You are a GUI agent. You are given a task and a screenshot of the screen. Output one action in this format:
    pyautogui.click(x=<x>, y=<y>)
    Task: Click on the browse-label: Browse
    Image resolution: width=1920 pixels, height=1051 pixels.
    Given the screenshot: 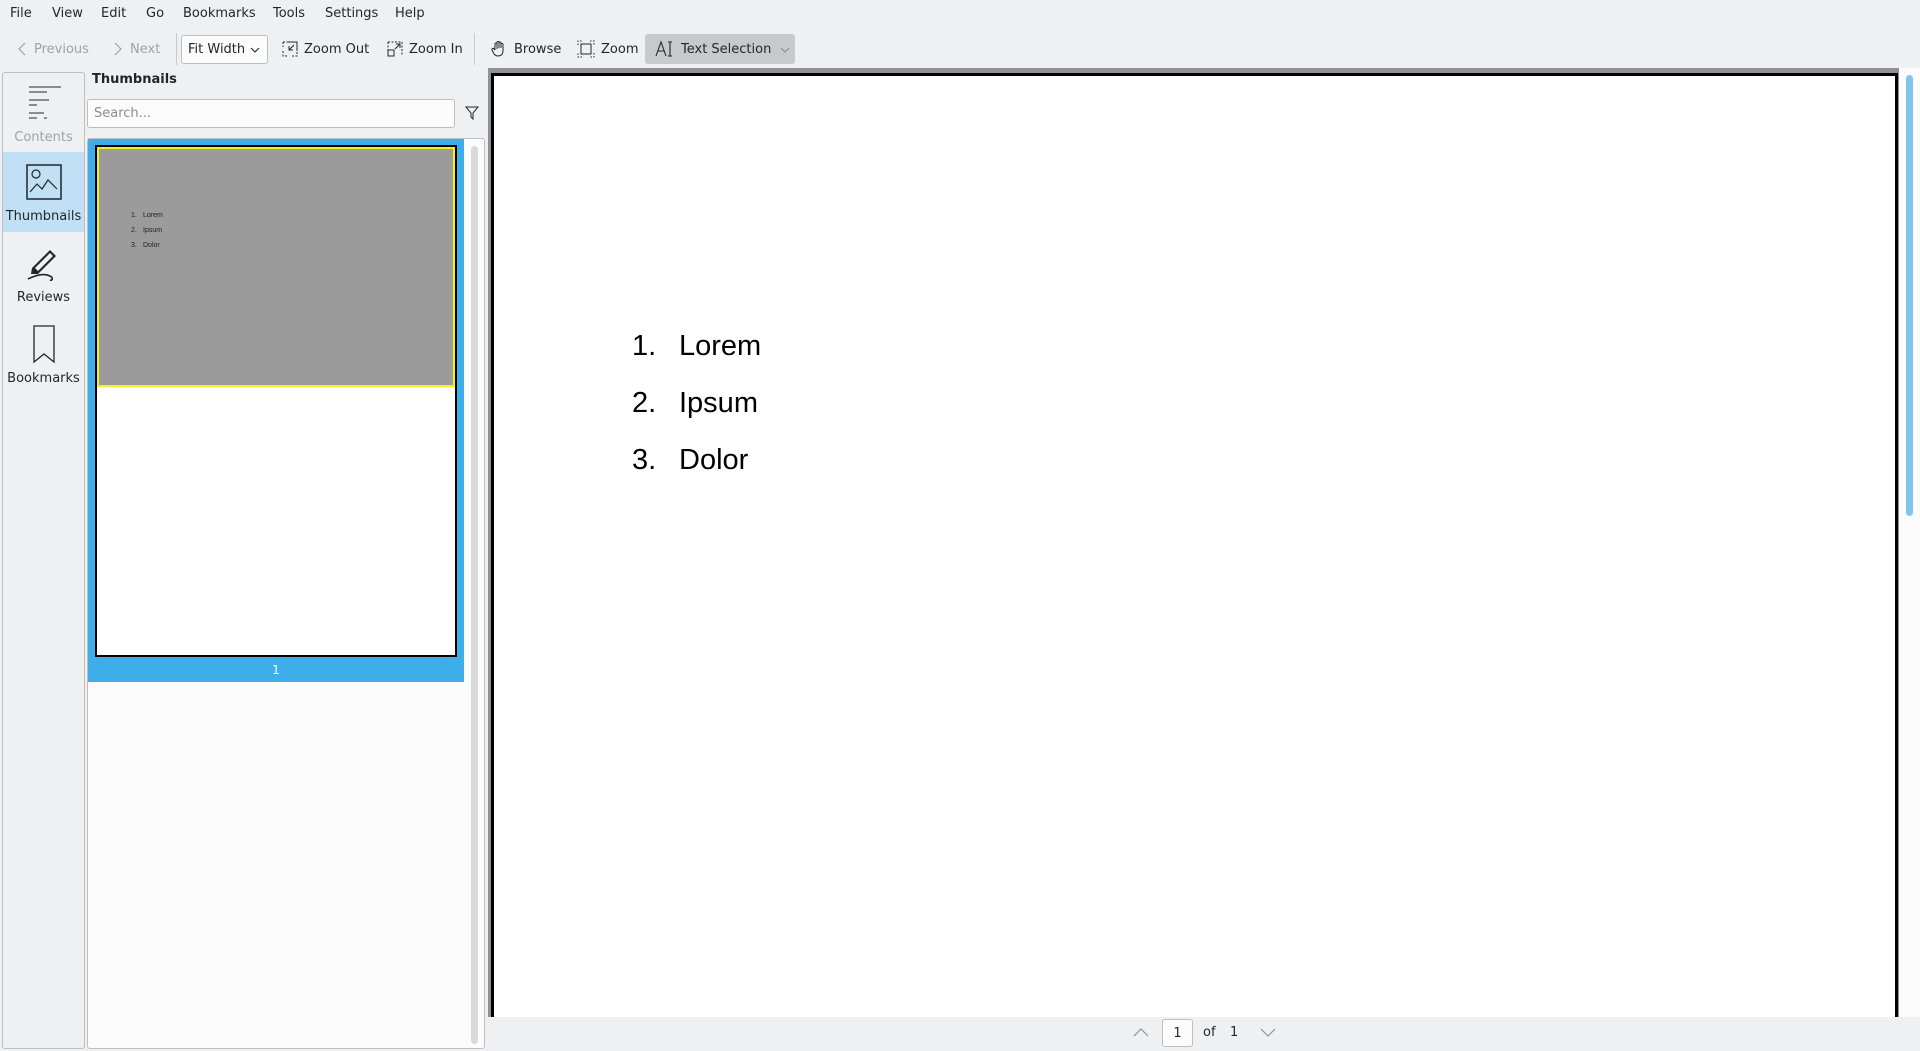 What is the action you would take?
    pyautogui.click(x=538, y=49)
    